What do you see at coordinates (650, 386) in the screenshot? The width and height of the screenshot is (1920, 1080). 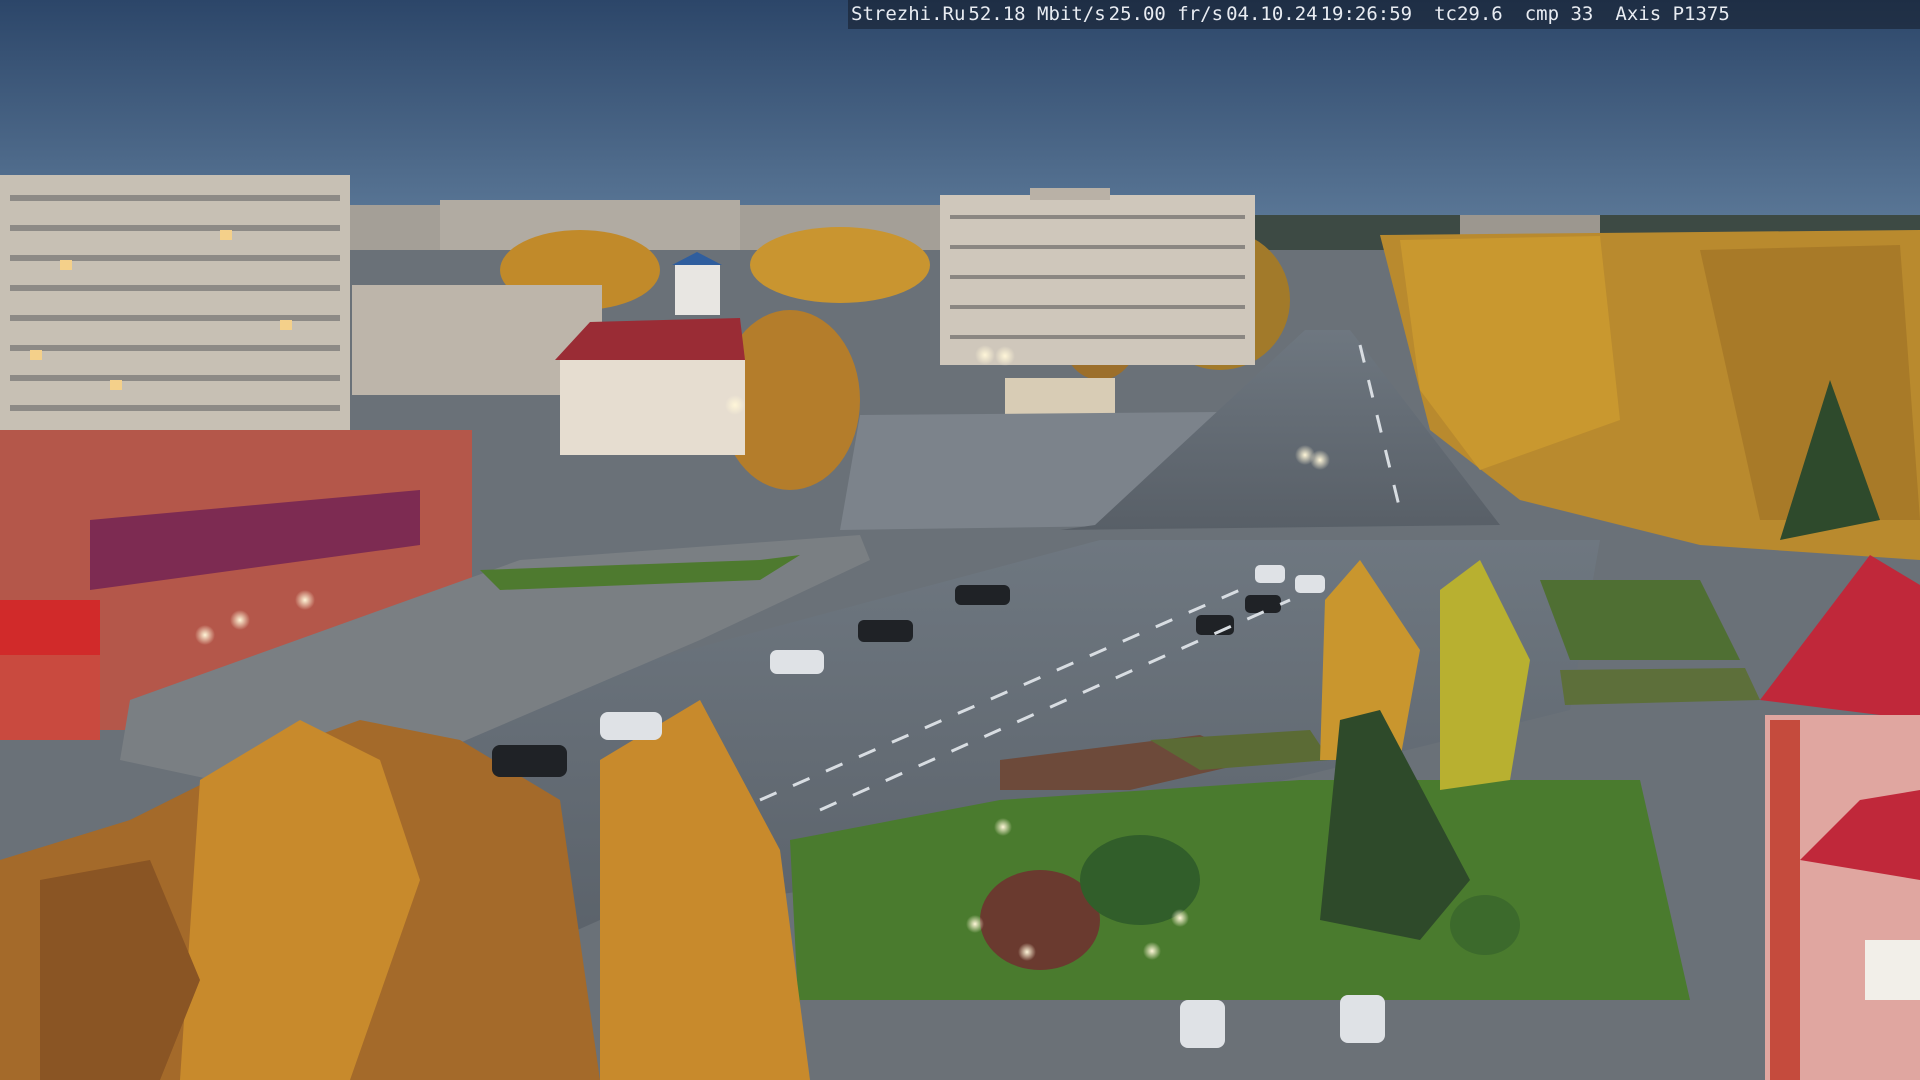 I see `red-roof-house` at bounding box center [650, 386].